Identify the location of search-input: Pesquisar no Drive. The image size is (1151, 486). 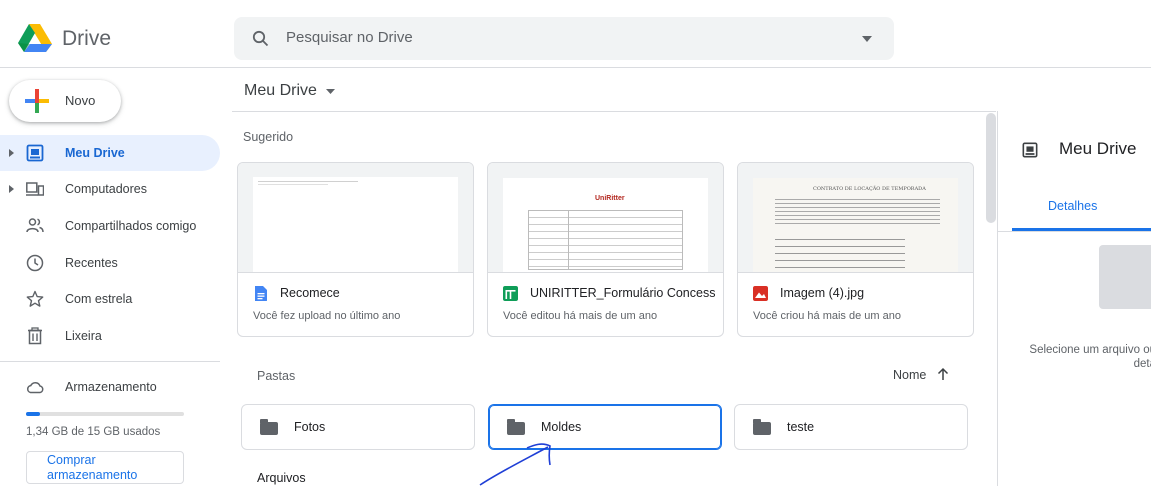
(349, 37).